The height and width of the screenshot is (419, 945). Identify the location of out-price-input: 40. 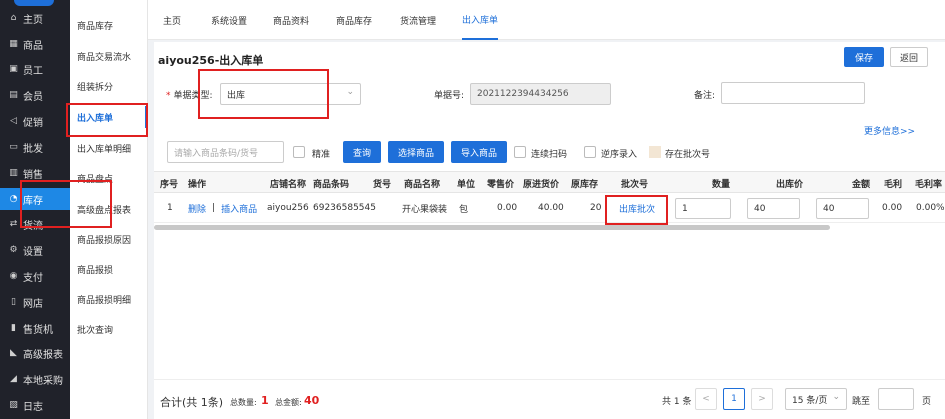
(773, 208).